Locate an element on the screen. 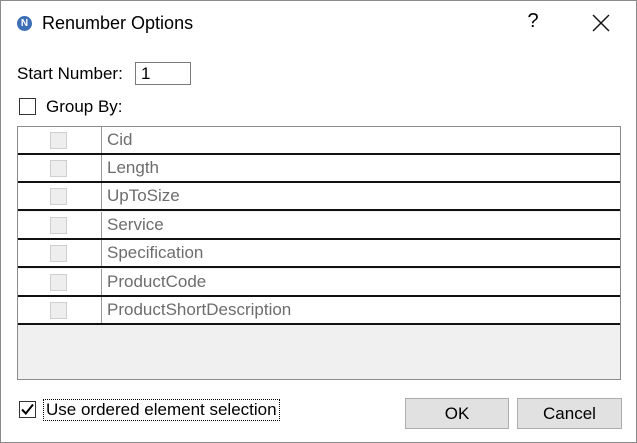 This screenshot has height=443, width=637. ordered-selection-checkbox is located at coordinates (27, 409).